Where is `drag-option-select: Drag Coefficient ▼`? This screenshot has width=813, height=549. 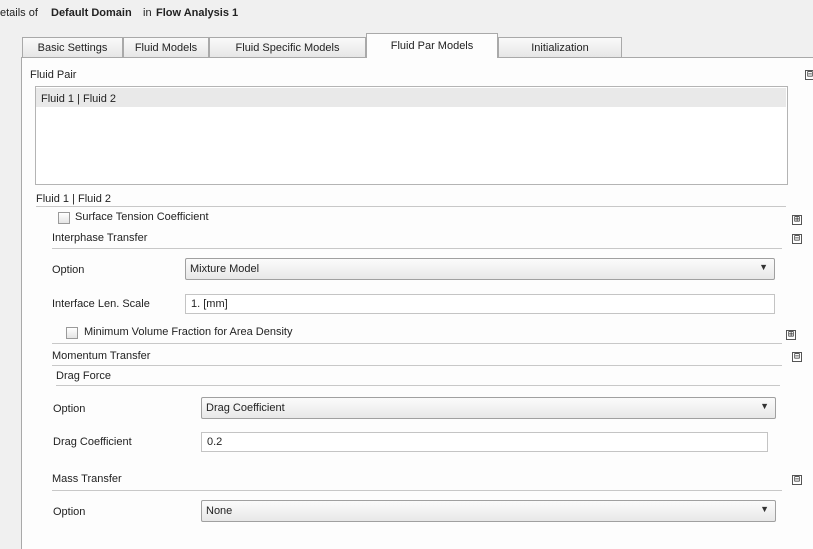 drag-option-select: Drag Coefficient ▼ is located at coordinates (488, 408).